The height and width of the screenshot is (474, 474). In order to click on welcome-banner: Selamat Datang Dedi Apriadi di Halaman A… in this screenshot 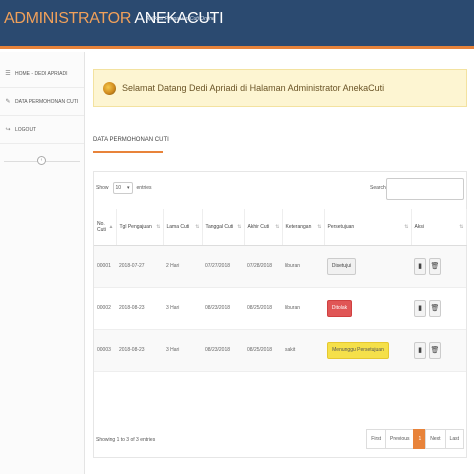, I will do `click(280, 88)`.